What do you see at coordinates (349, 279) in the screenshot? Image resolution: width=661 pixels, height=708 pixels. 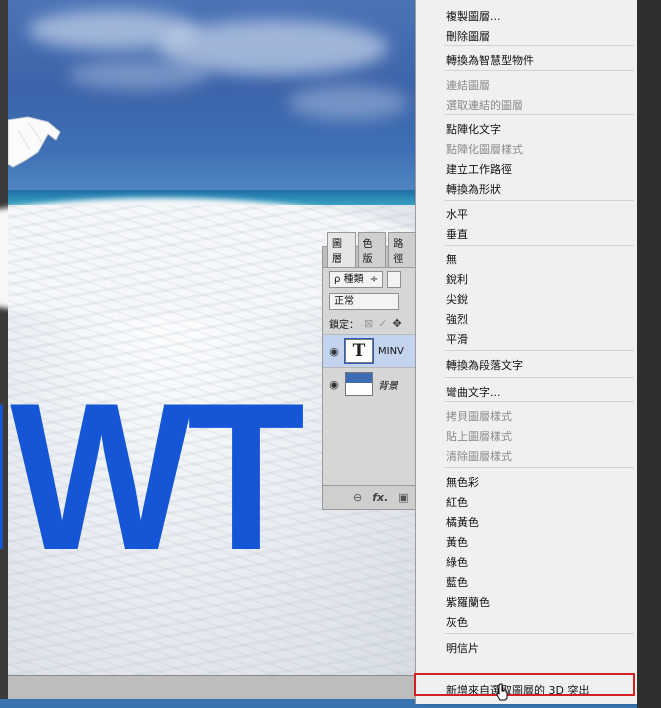 I see `kind-filter-label: ρ 種類` at bounding box center [349, 279].